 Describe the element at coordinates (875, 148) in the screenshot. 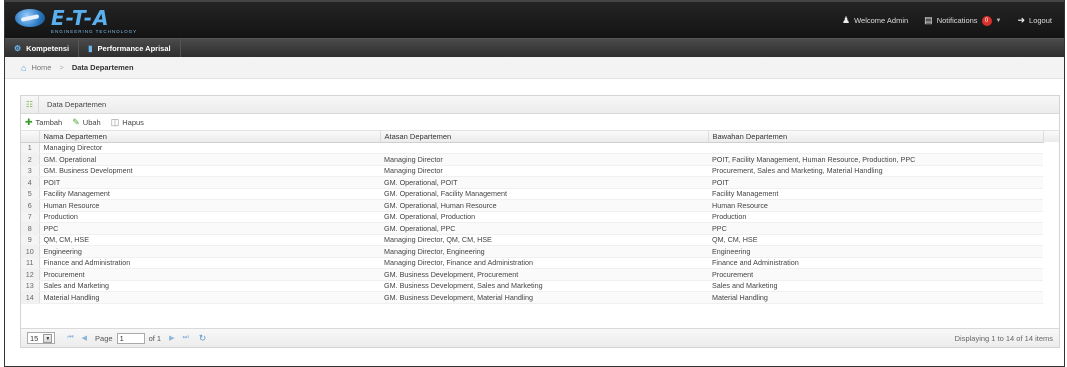

I see `bawahan-cell` at that location.